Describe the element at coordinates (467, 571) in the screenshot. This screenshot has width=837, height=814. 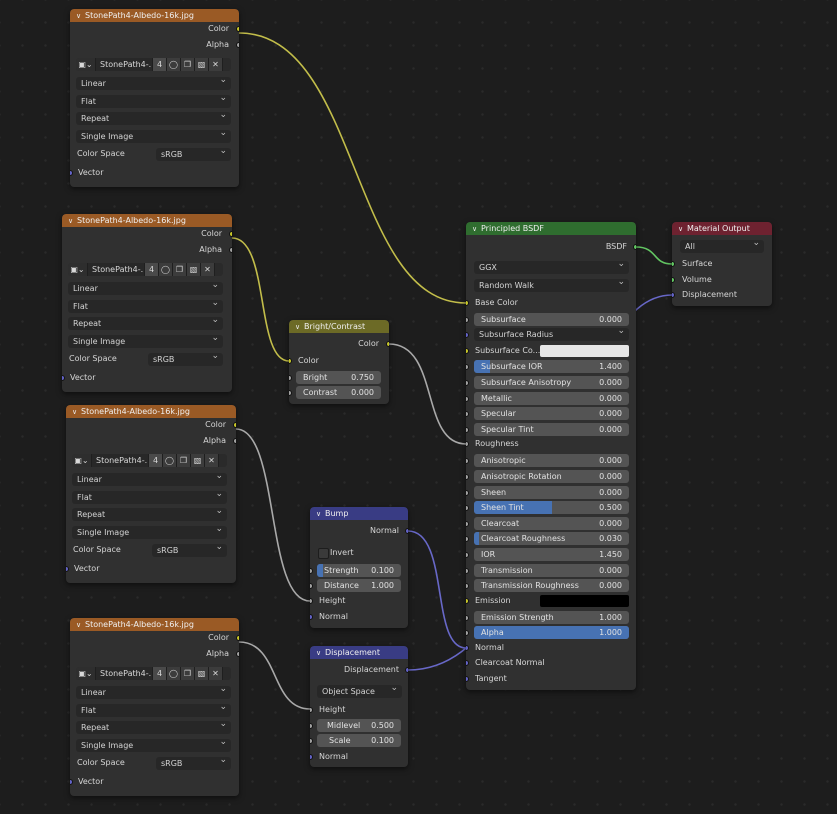
I see `input-transmission-socket` at that location.